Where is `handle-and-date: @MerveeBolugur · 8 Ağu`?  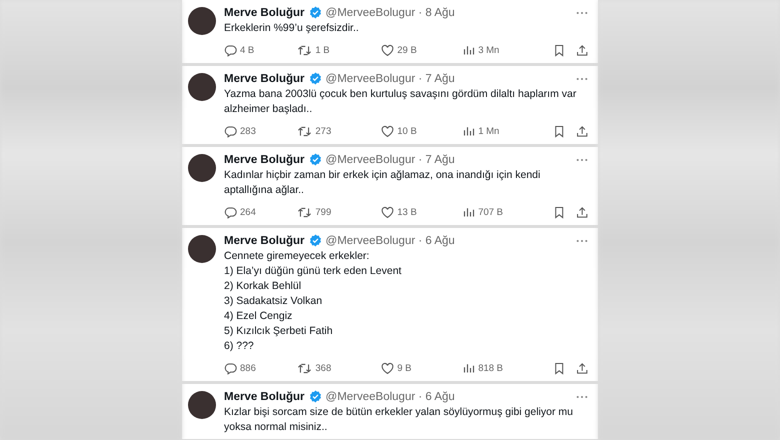 handle-and-date: @MerveeBolugur · 8 Ağu is located at coordinates (390, 12).